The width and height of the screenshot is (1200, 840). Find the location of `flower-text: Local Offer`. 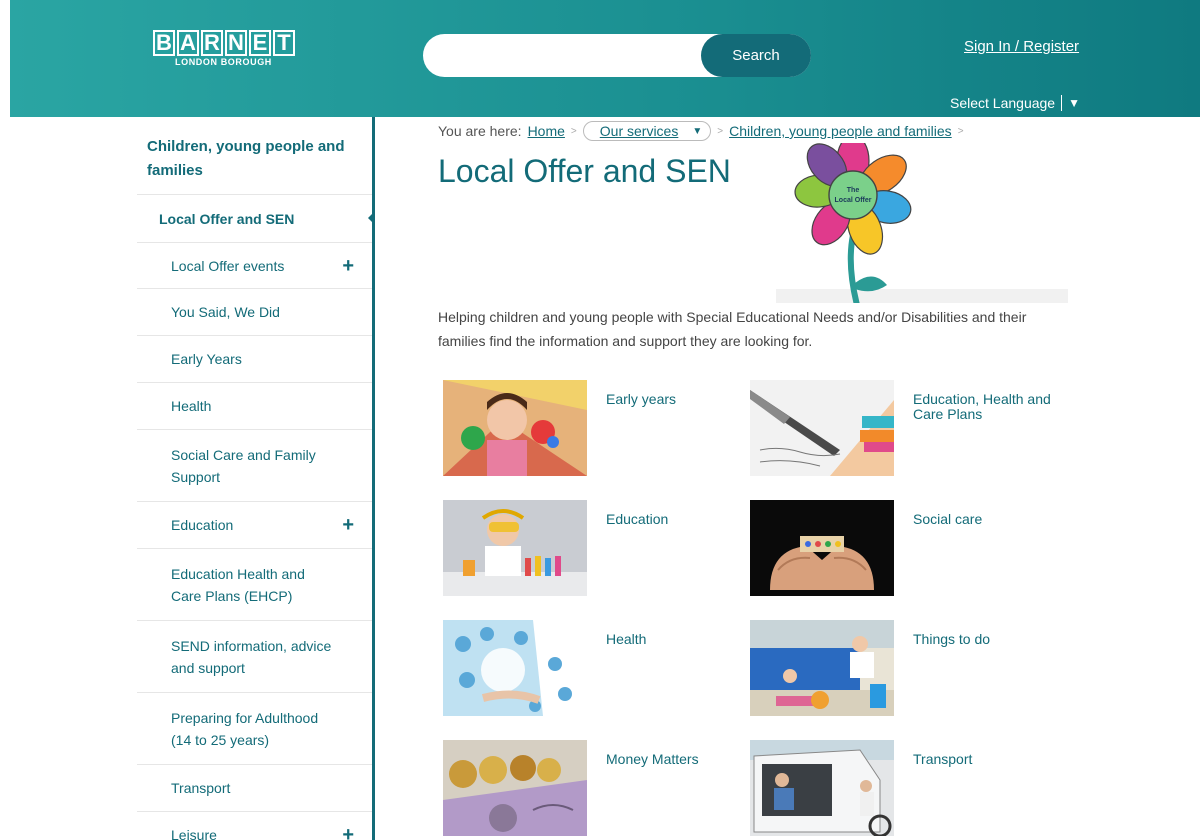

flower-text: Local Offer is located at coordinates (853, 200).